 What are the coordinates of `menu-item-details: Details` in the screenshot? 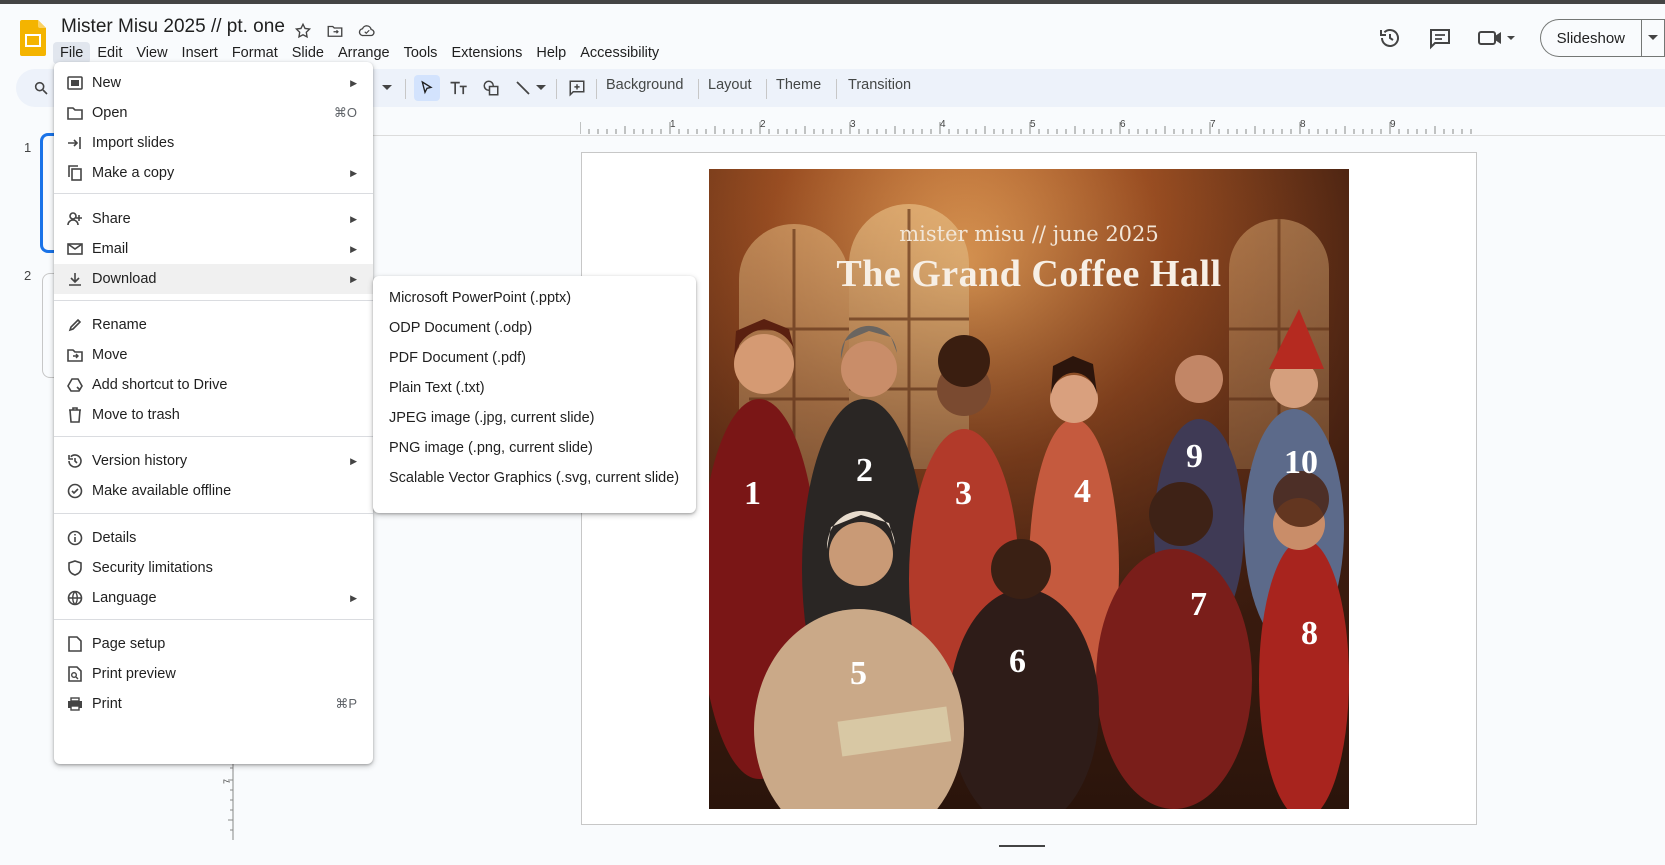 It's located at (213, 538).